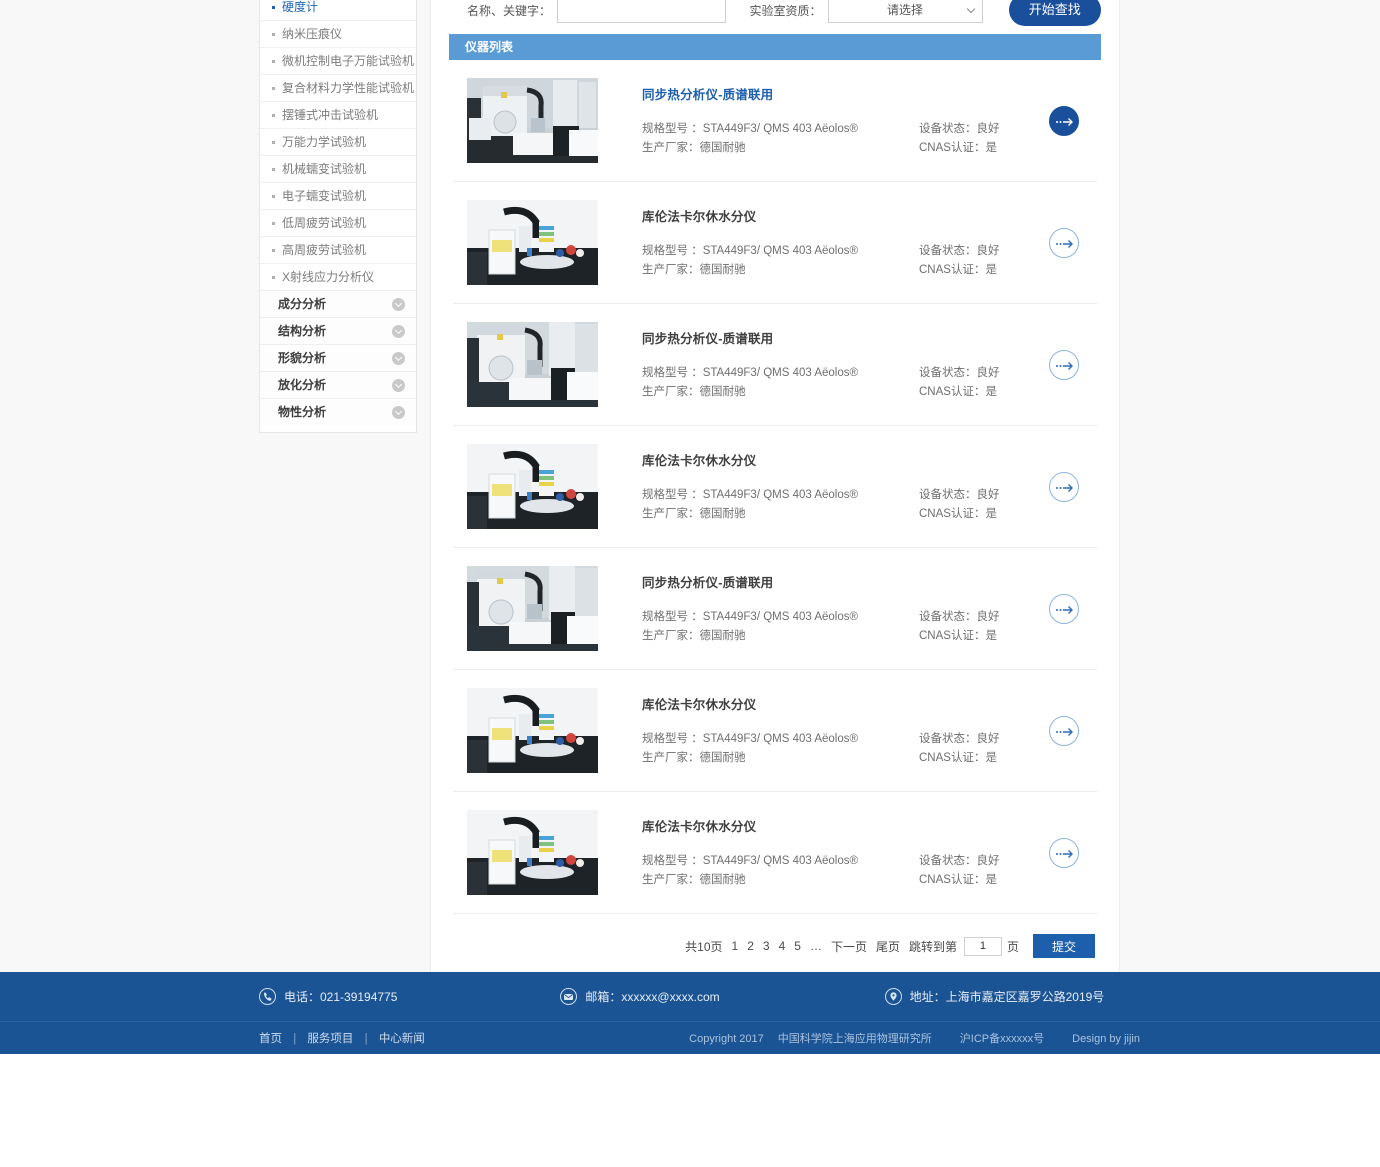 The height and width of the screenshot is (1167, 1380). What do you see at coordinates (338, 115) in the screenshot?
I see `sidebar-item-pendulum-impact: 摆锤式冲击试验机` at bounding box center [338, 115].